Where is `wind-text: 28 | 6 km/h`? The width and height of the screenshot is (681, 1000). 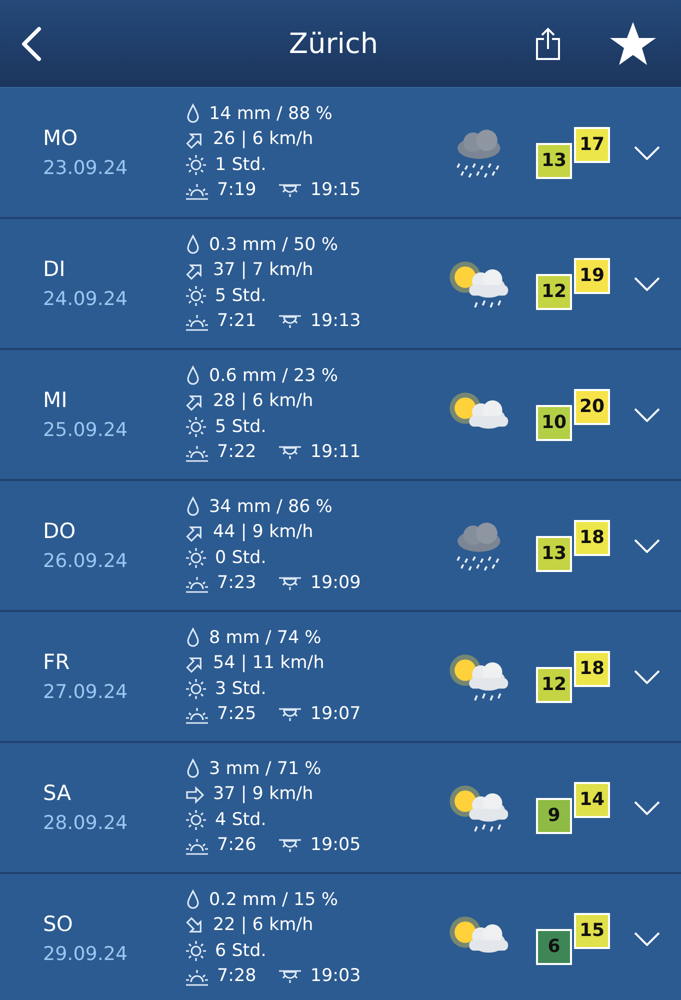
wind-text: 28 | 6 km/h is located at coordinates (263, 401).